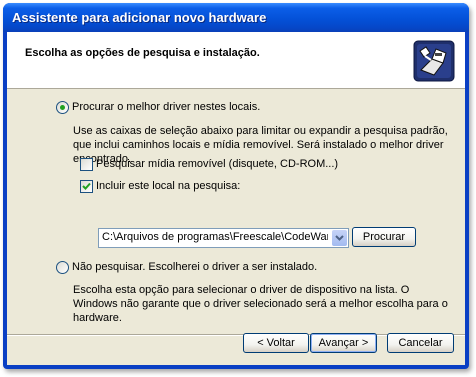 Image resolution: width=476 pixels, height=377 pixels. I want to click on removable-media-checkbox, so click(86, 164).